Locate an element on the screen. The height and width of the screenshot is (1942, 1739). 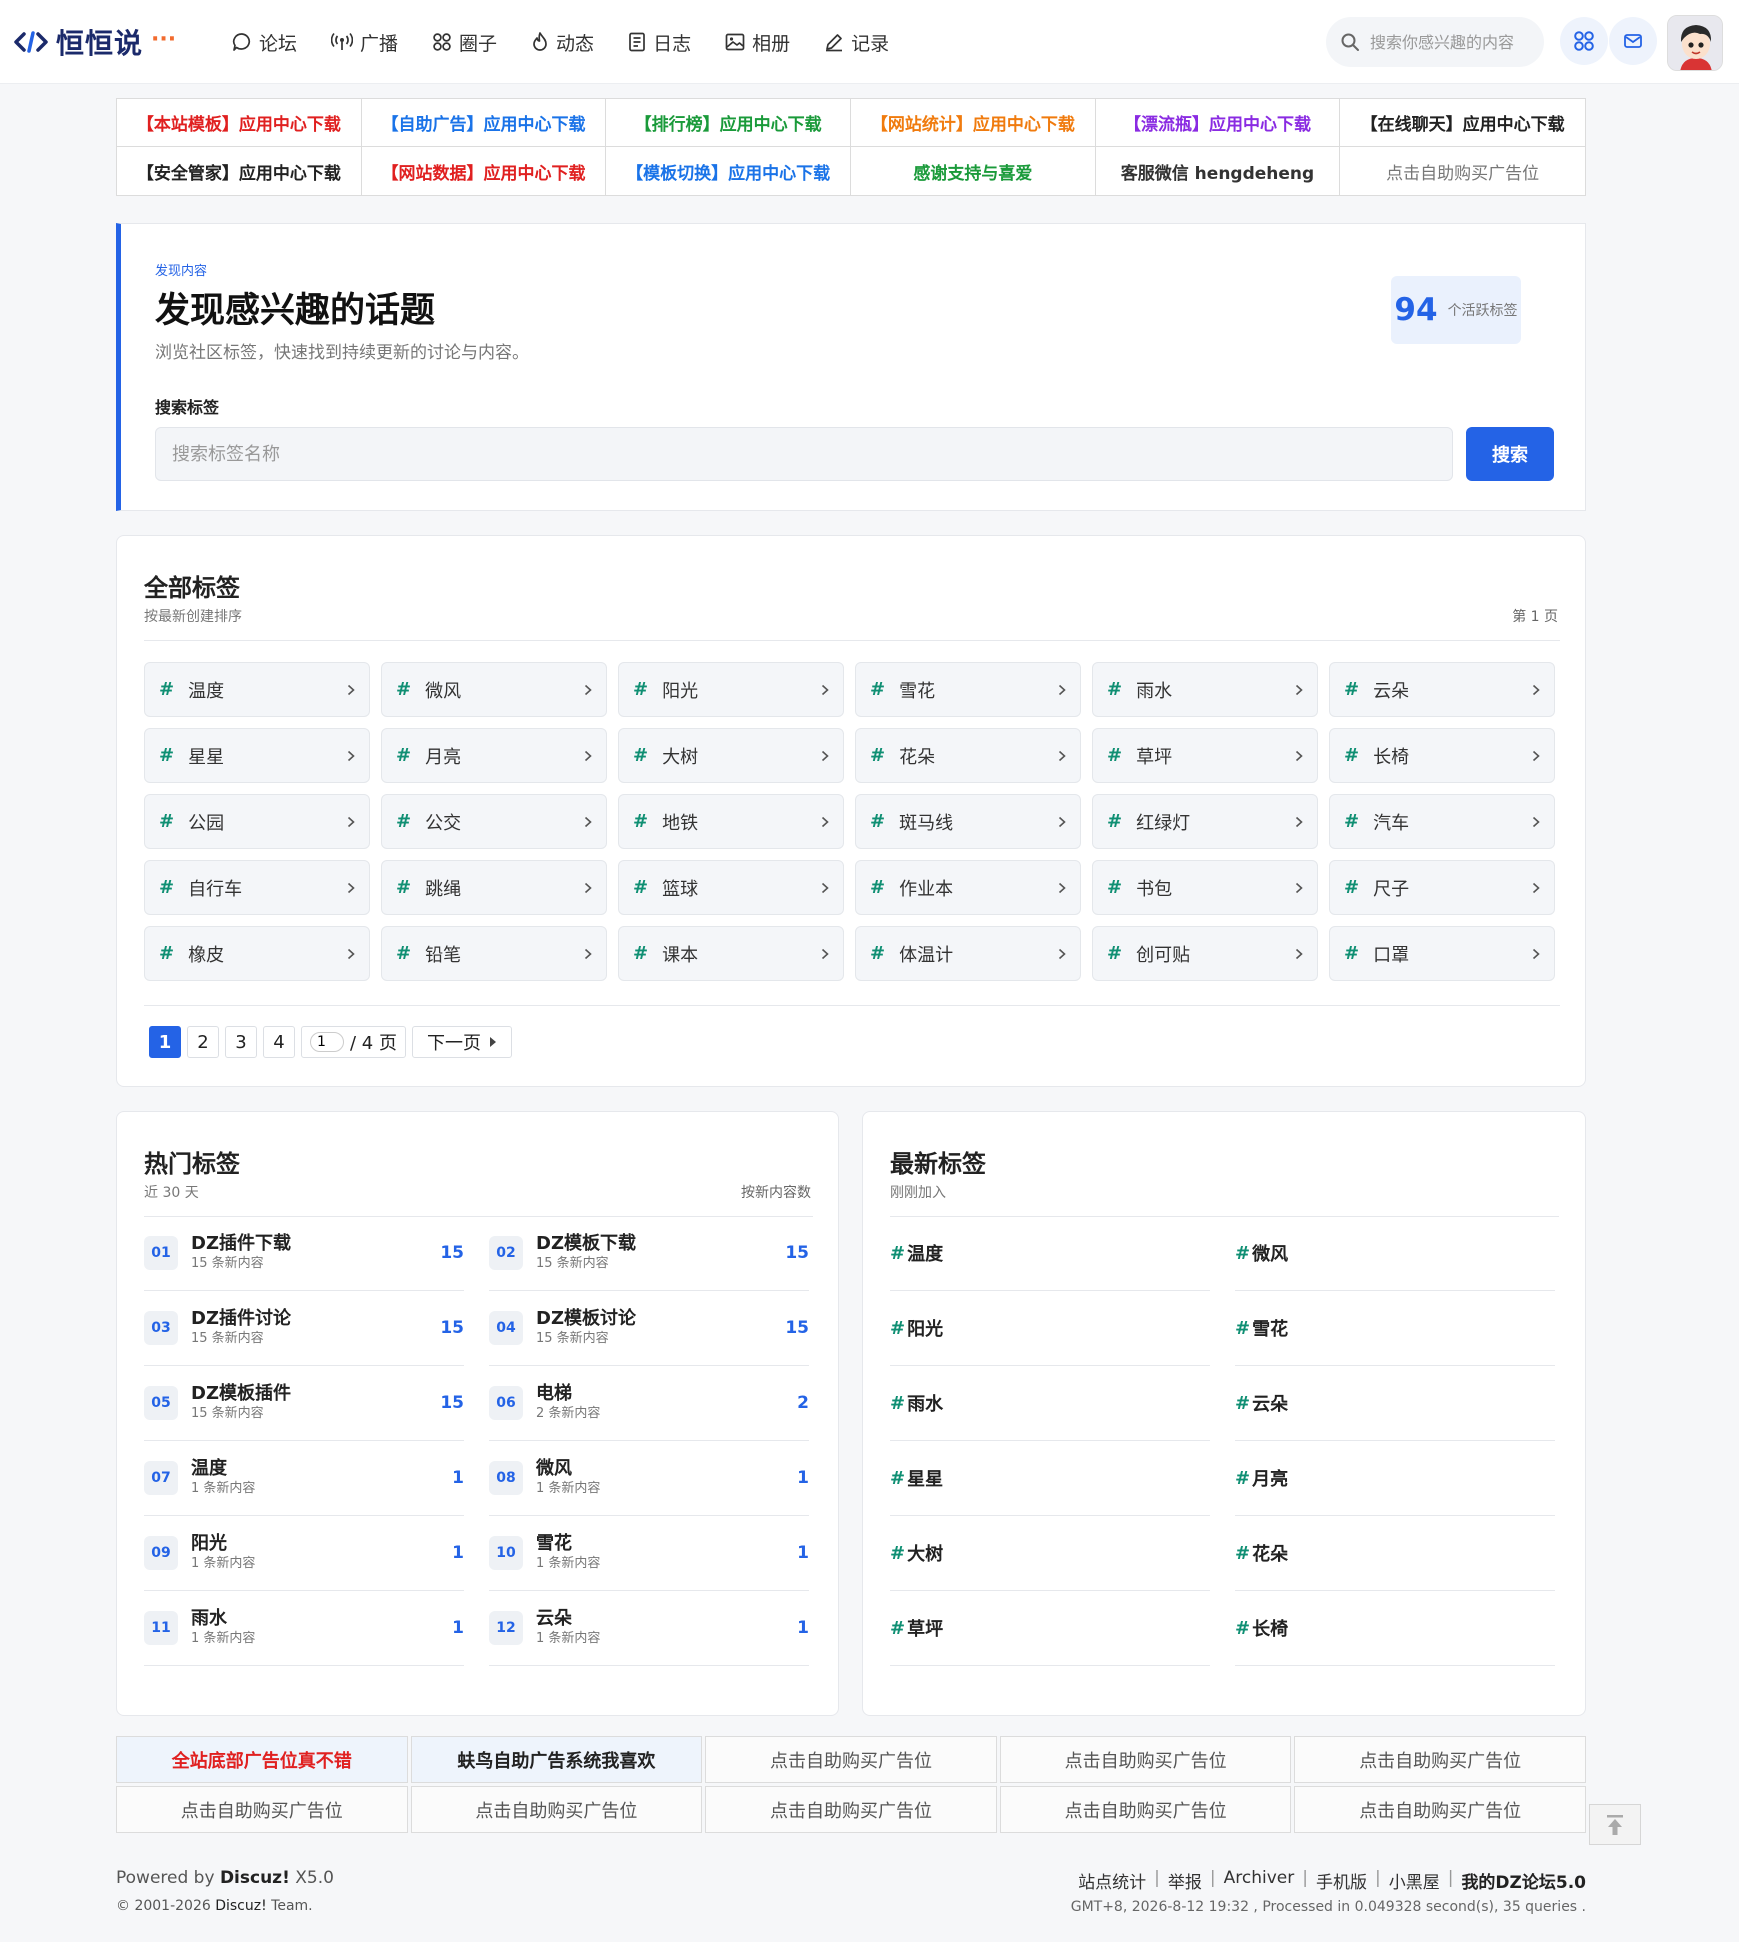
hot-tag-row: 05 DZ模板插件 15 条新内容 15 is located at coordinates (304, 1403).